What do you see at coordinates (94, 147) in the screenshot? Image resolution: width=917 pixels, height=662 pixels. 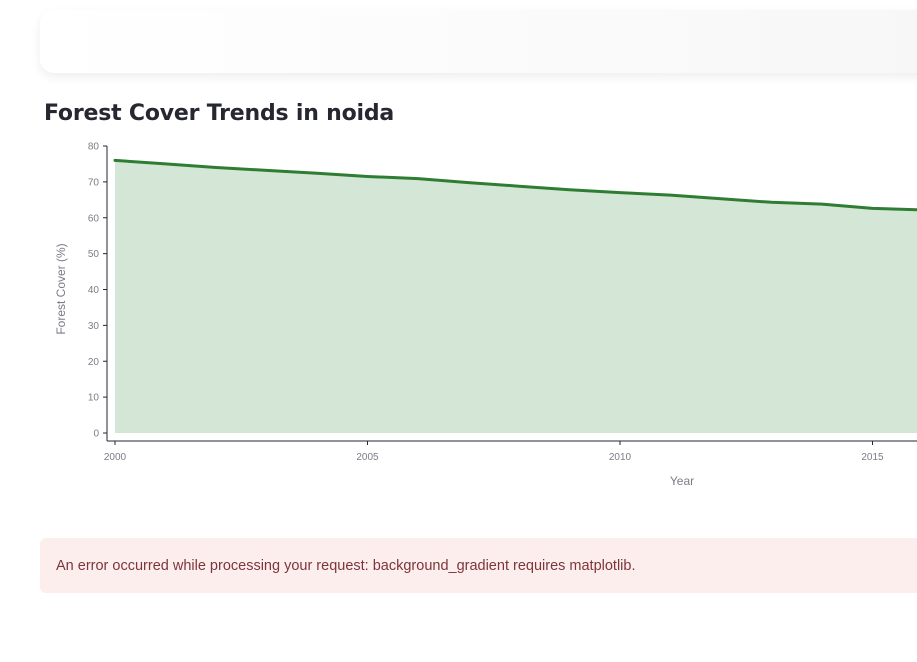 I see `y-tick-label: 80` at bounding box center [94, 147].